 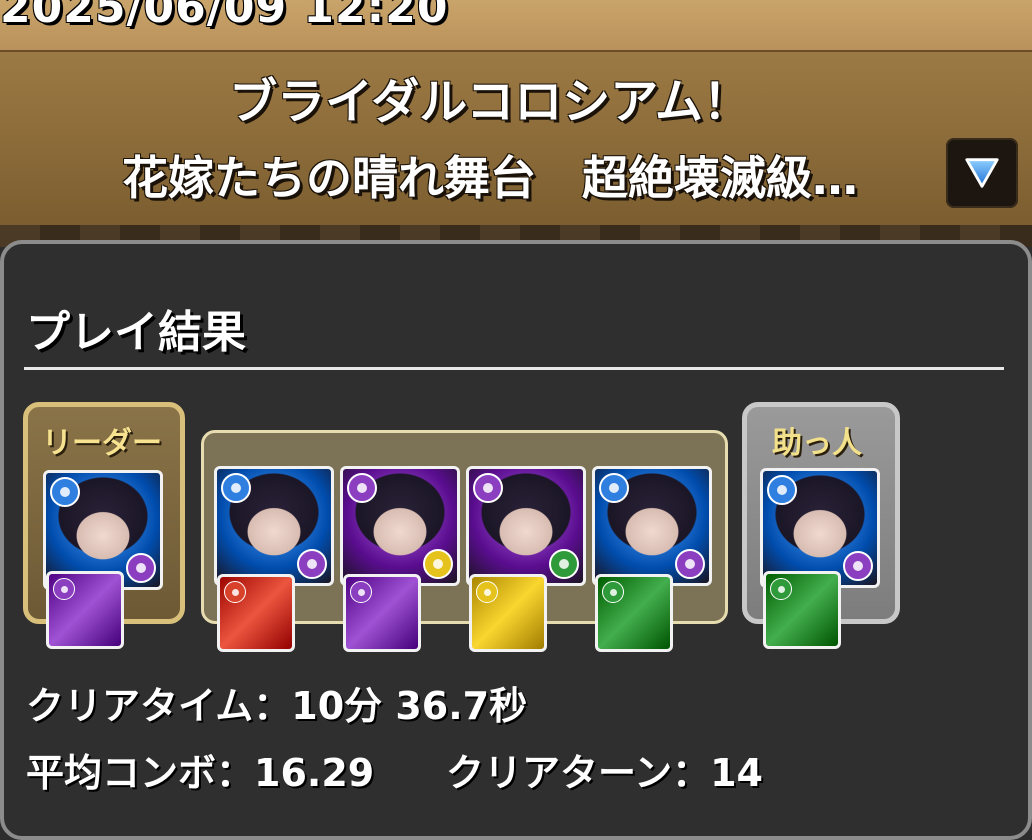 What do you see at coordinates (140, 773) in the screenshot?
I see `average-combo-label: 平均コンボ：` at bounding box center [140, 773].